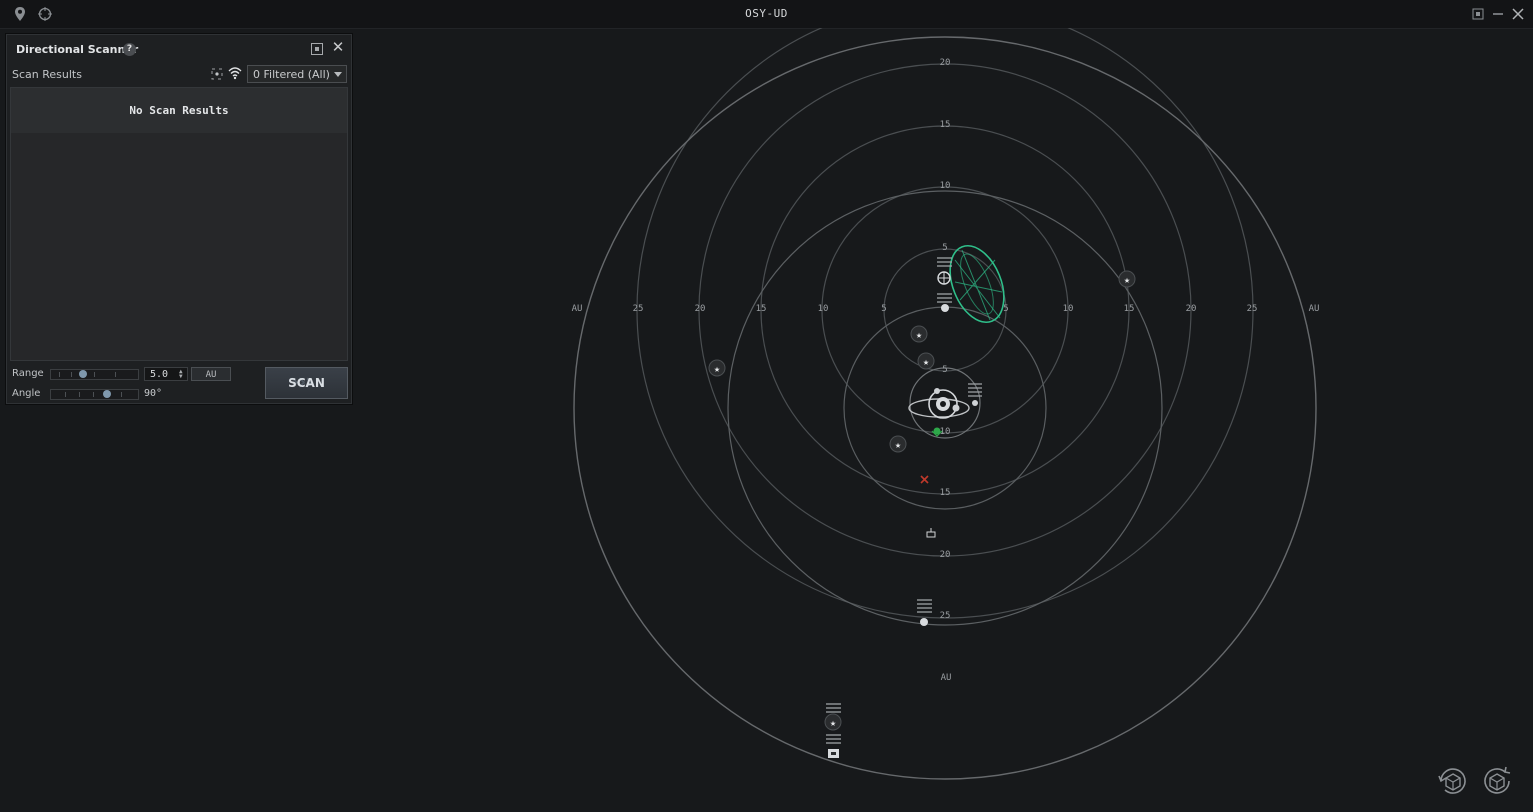 Image resolution: width=1533 pixels, height=812 pixels. Describe the element at coordinates (1478, 14) in the screenshot. I see `pin-window-icon` at that location.